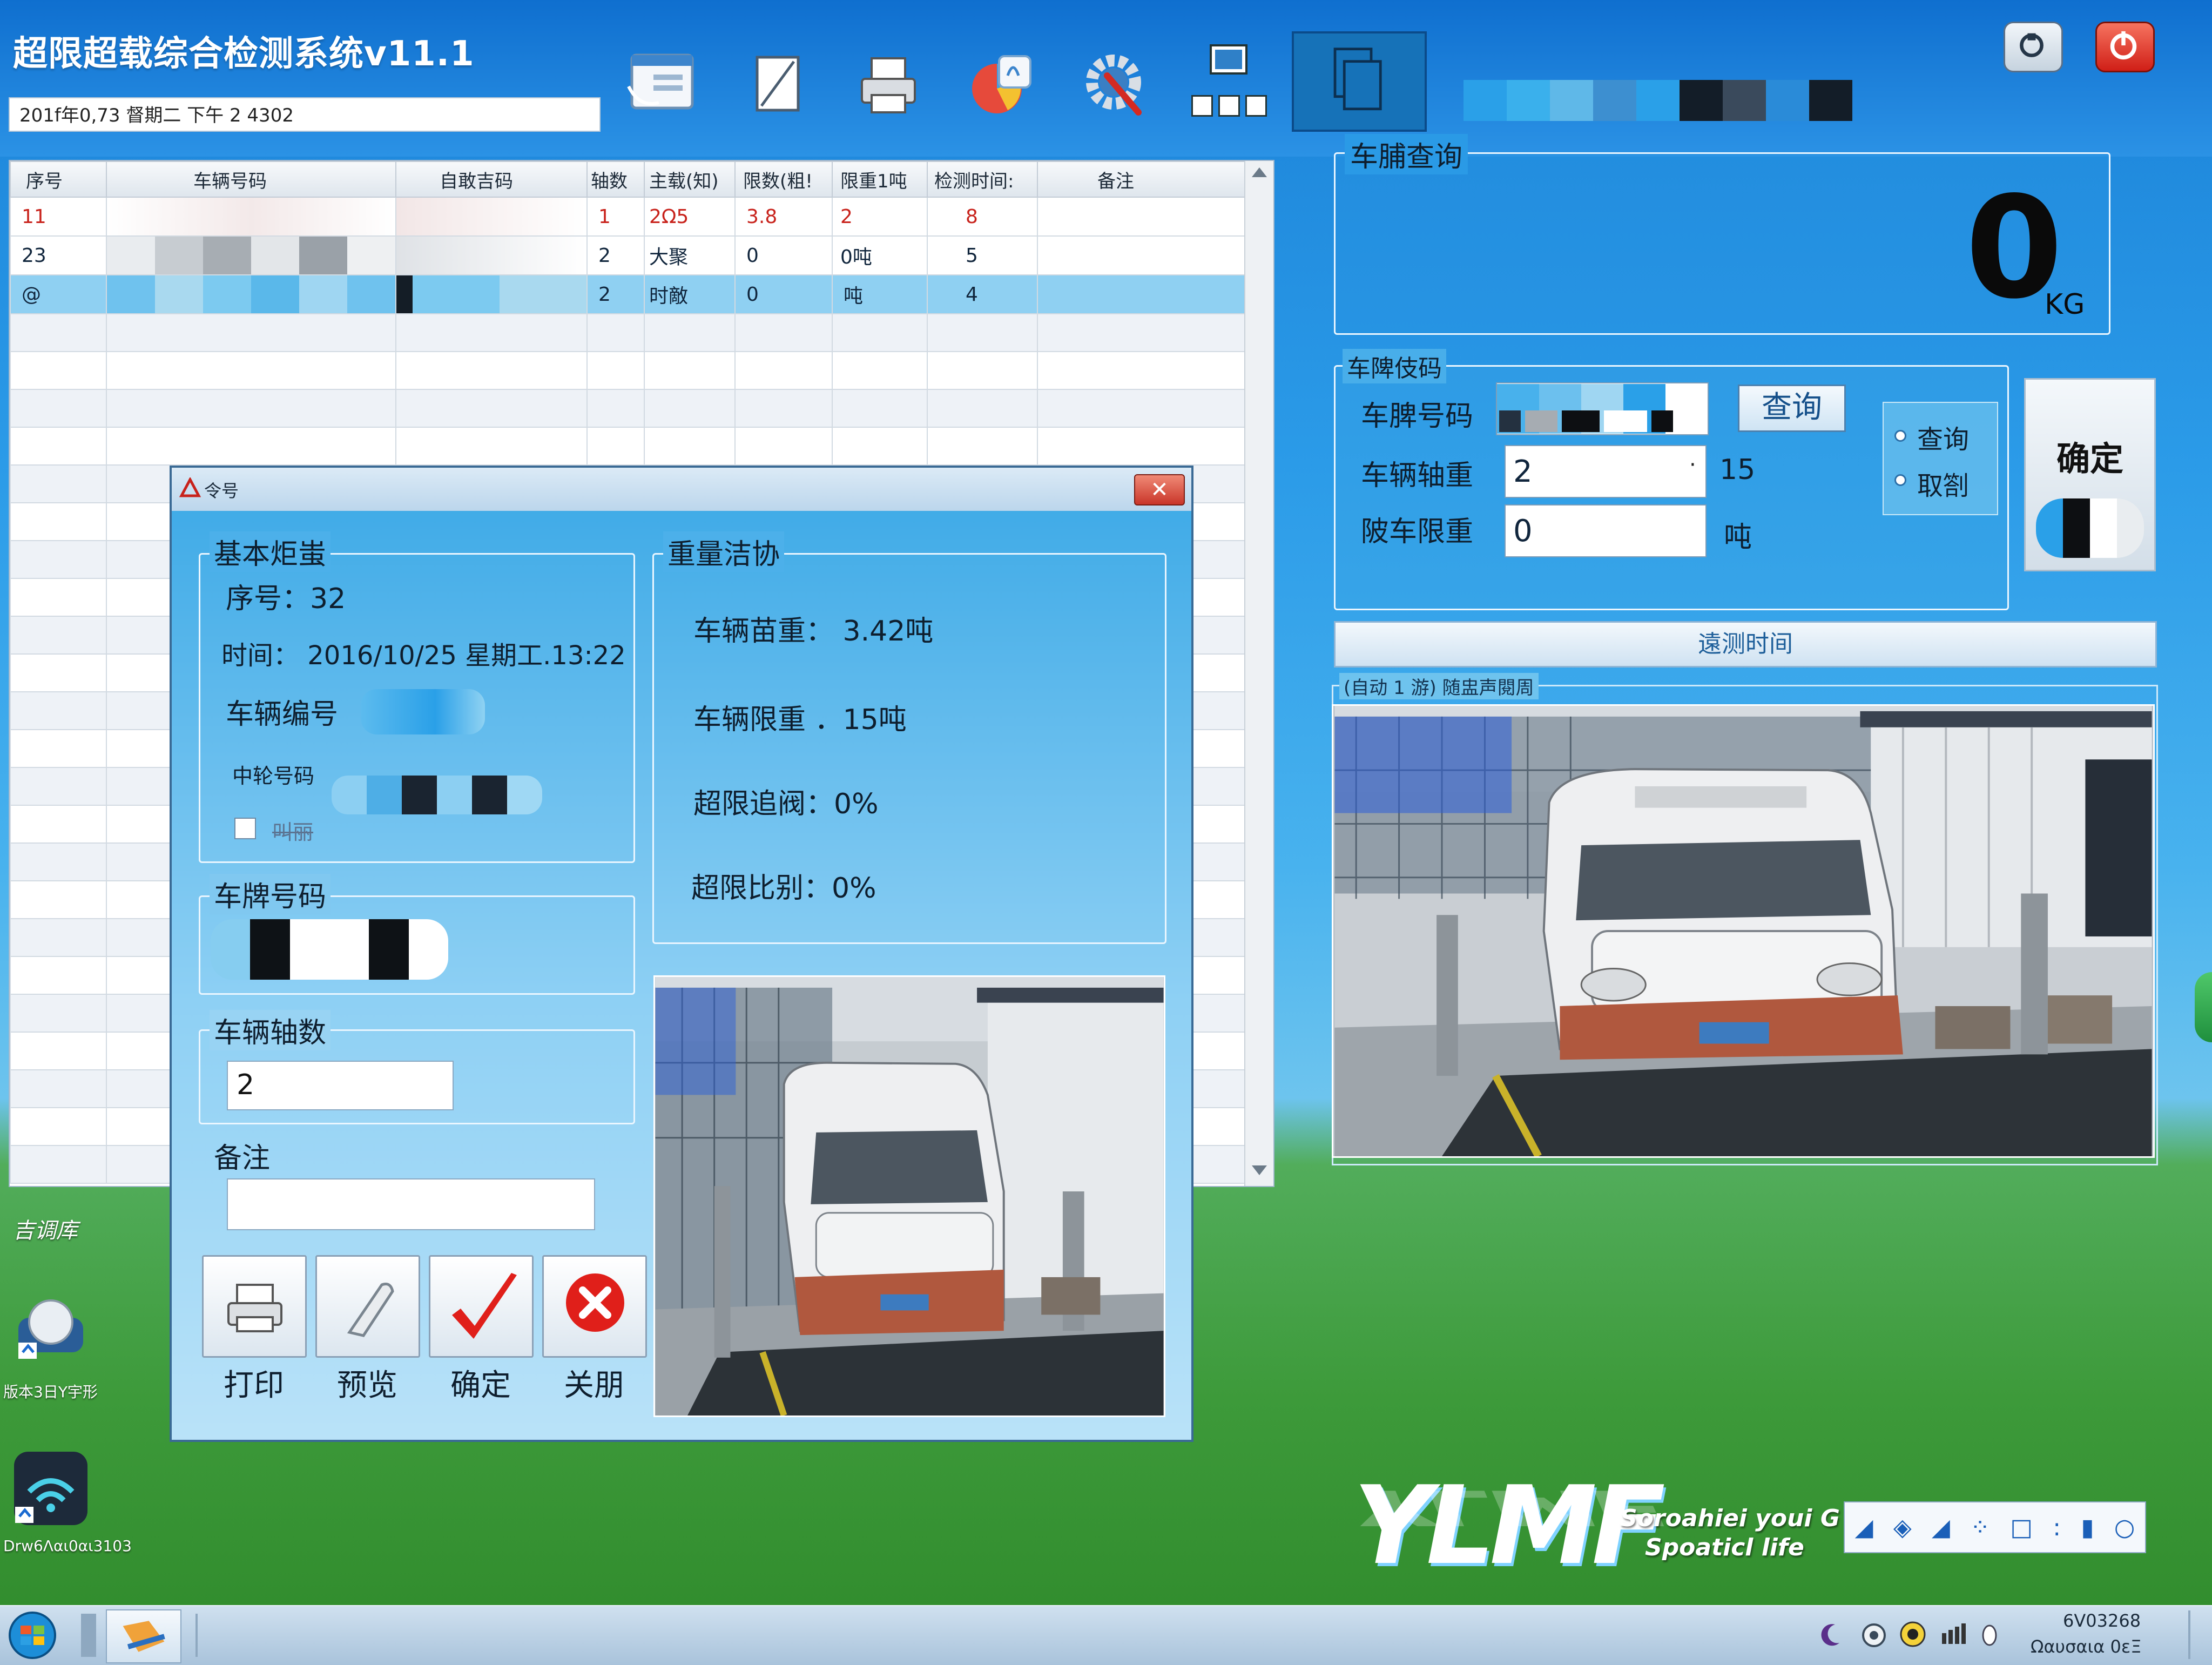  I want to click on wifi-icon, so click(51, 1489).